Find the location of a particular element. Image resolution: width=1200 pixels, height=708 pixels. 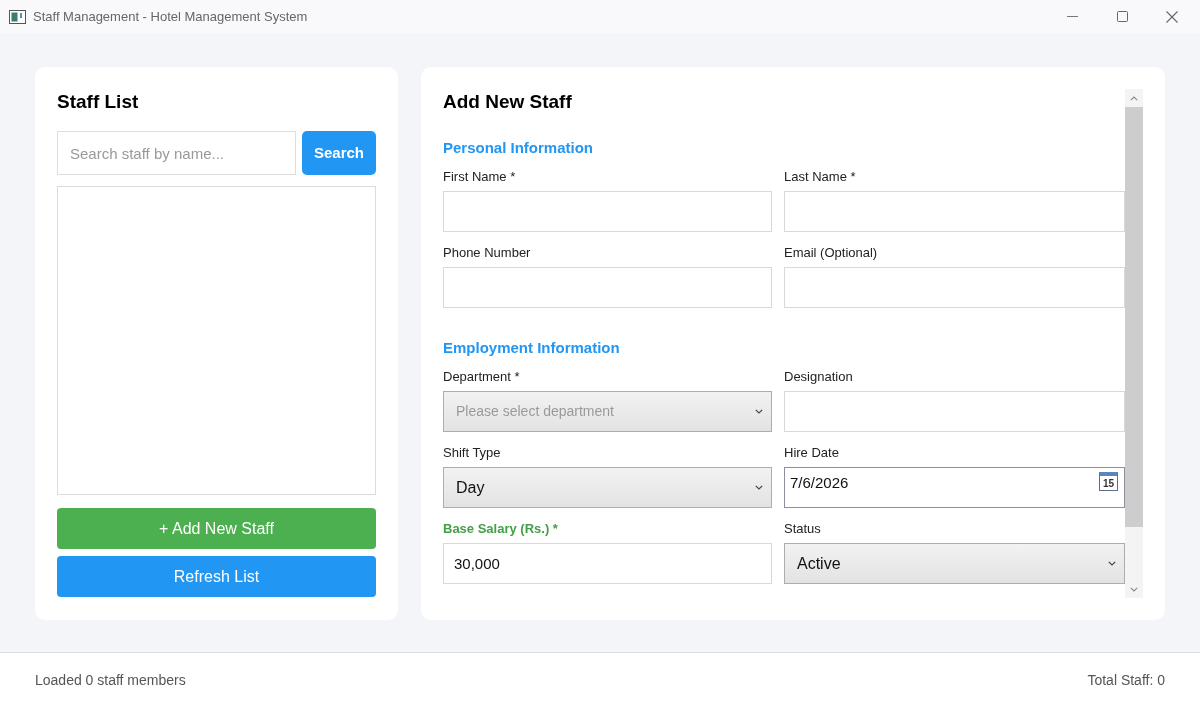

total-staff-count: Total Staff: 0 is located at coordinates (1126, 680).